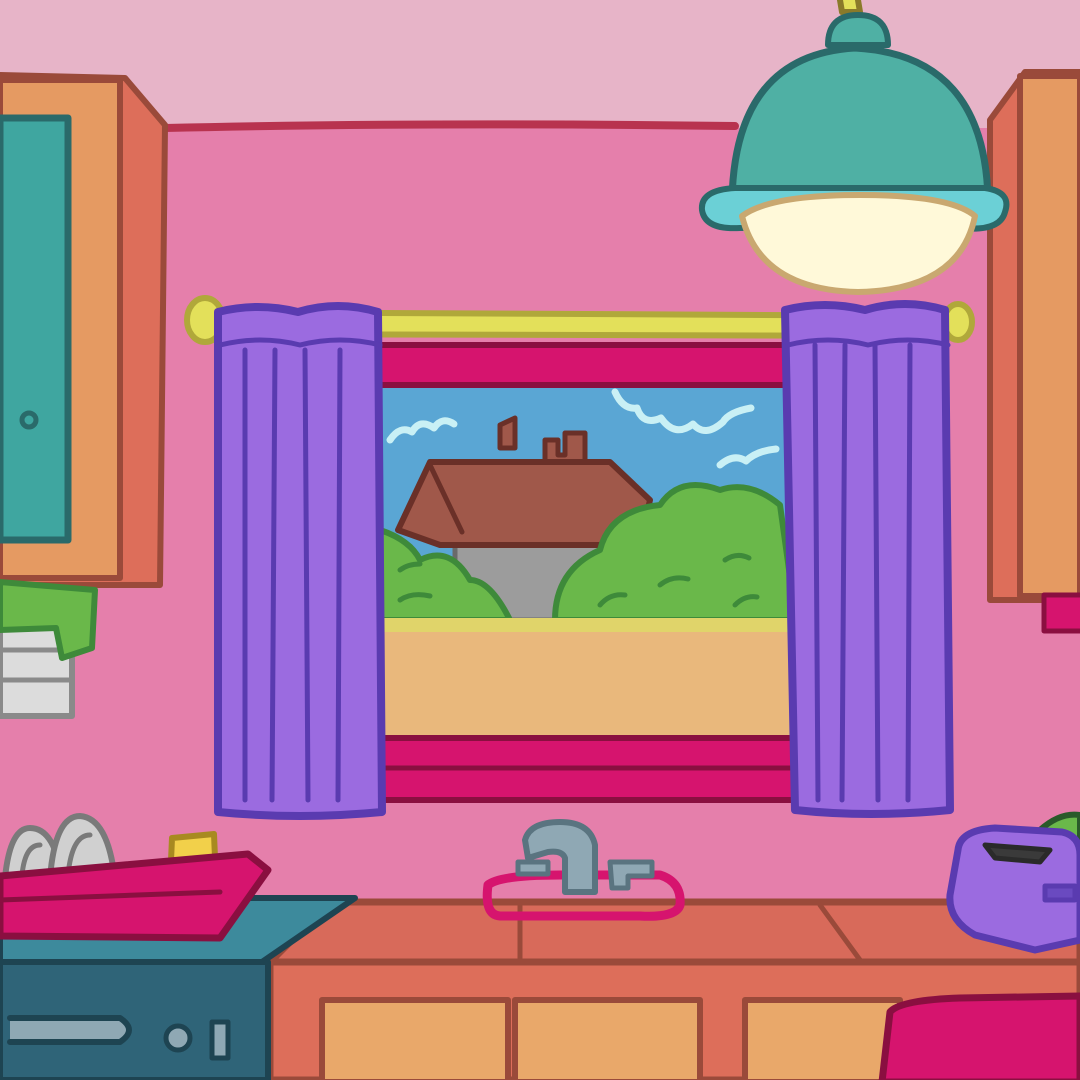  Describe the element at coordinates (300, 561) in the screenshot. I see `left-curtain` at that location.